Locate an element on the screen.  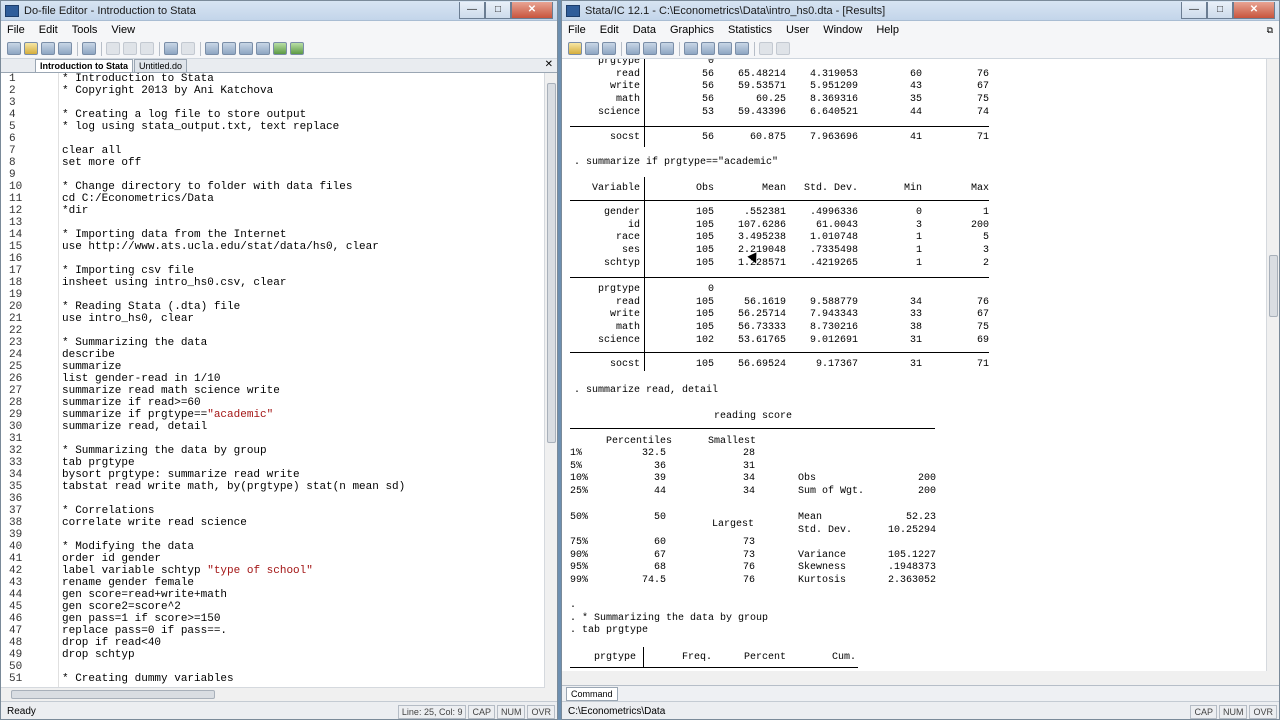
menu-help: Help is located at coordinates (887, 30).